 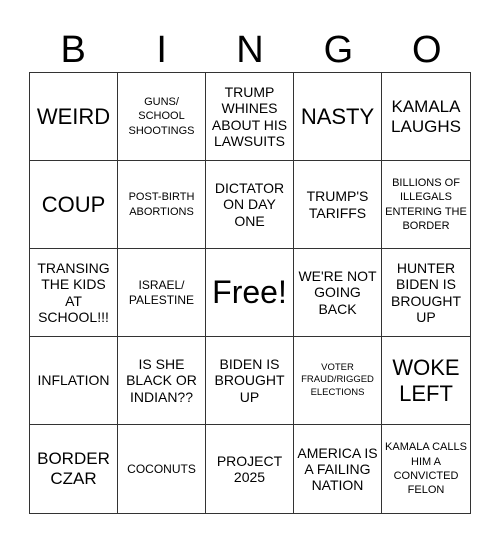 What do you see at coordinates (426, 469) in the screenshot?
I see `bingo-cell-r5-c5: KAMALA CALLS HIM A CONVICTED FELON` at bounding box center [426, 469].